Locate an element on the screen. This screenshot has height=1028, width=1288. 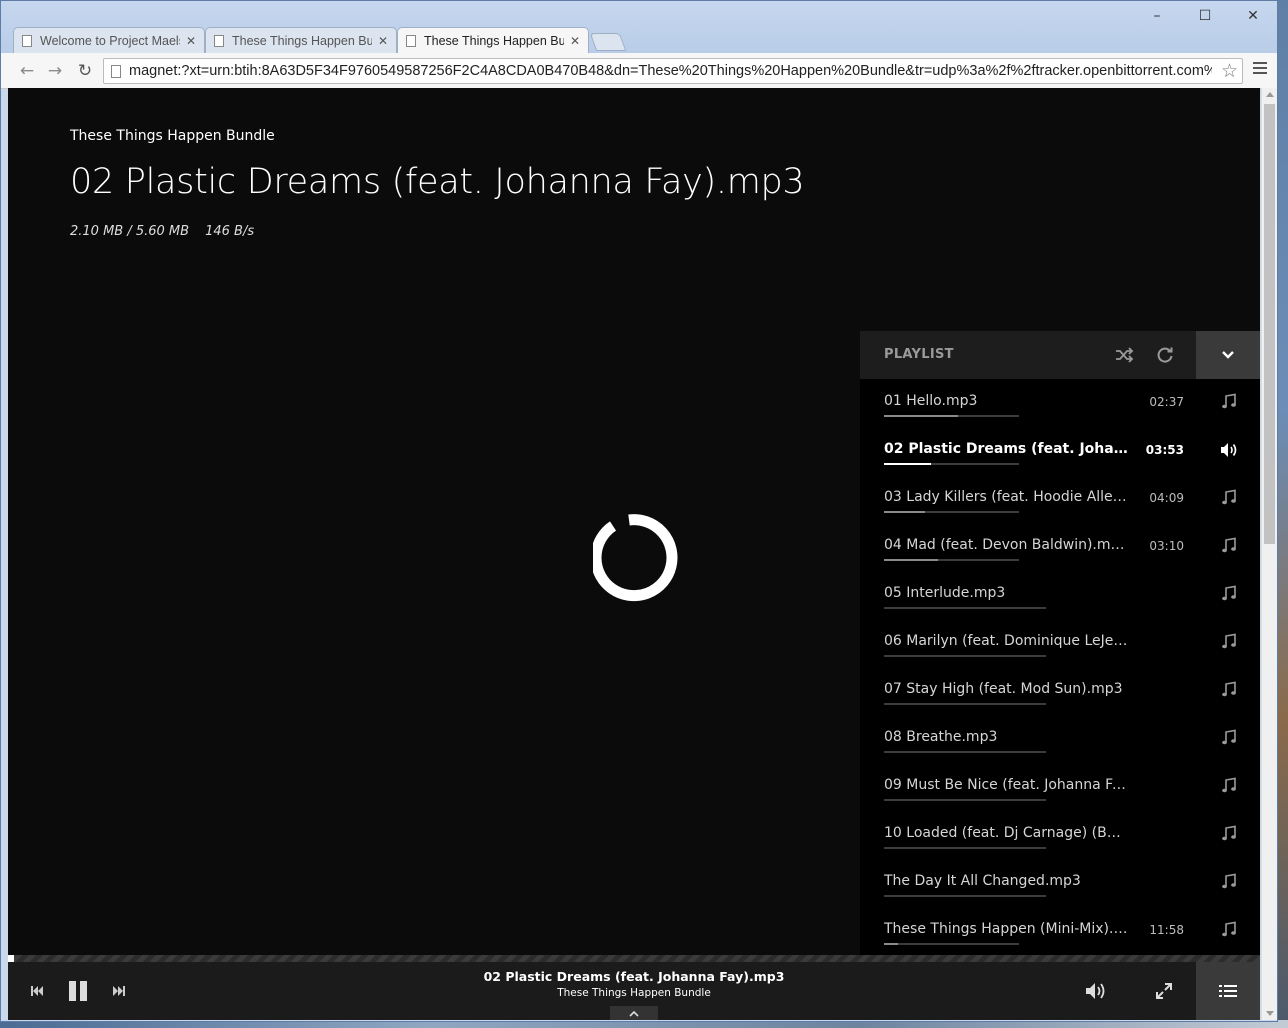
downloaded-size: 2.10 MB / 5.60 MB is located at coordinates (130, 231).